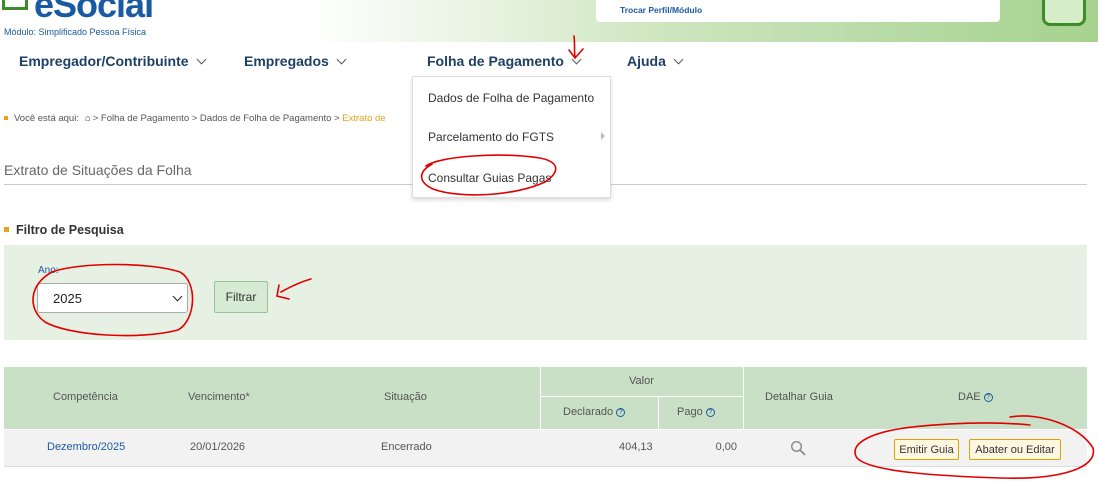  What do you see at coordinates (48, 270) in the screenshot?
I see `ano-label: Ano:` at bounding box center [48, 270].